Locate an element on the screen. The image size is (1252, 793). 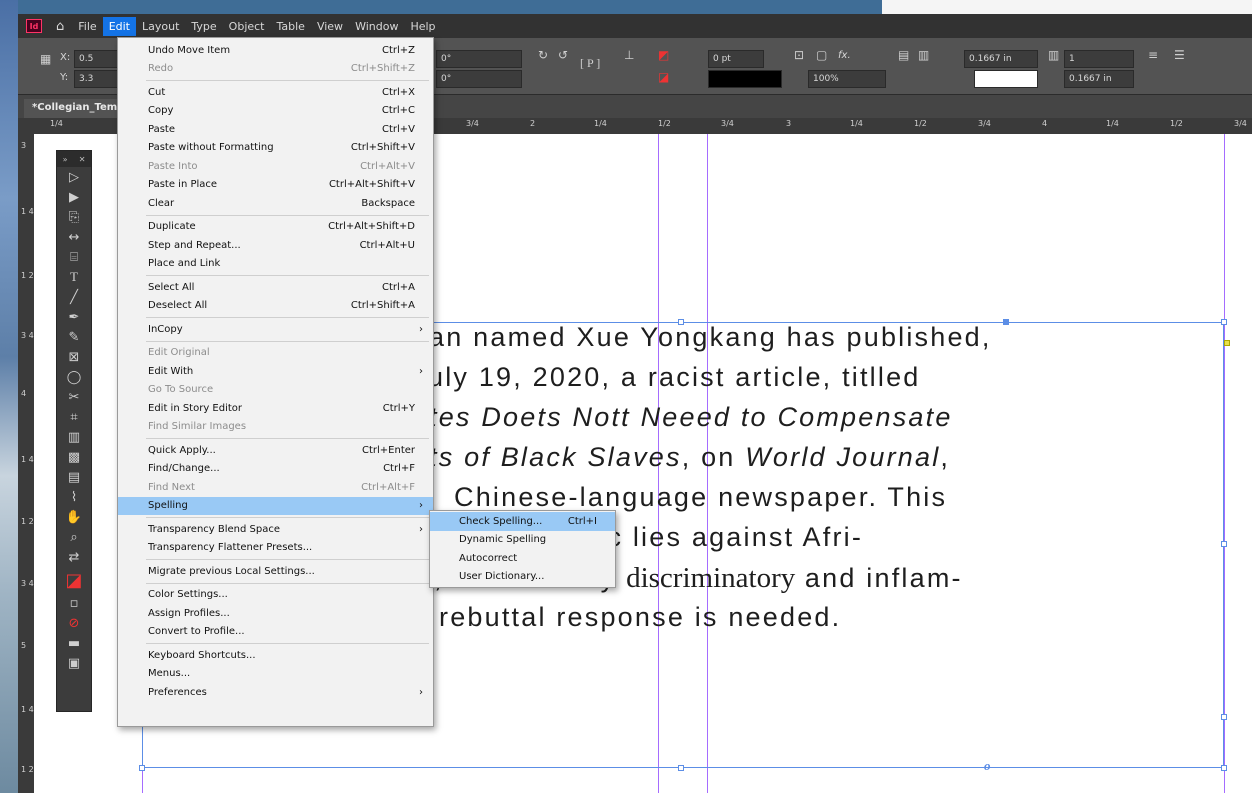
shear-angle-field: 0° is located at coordinates (479, 79).